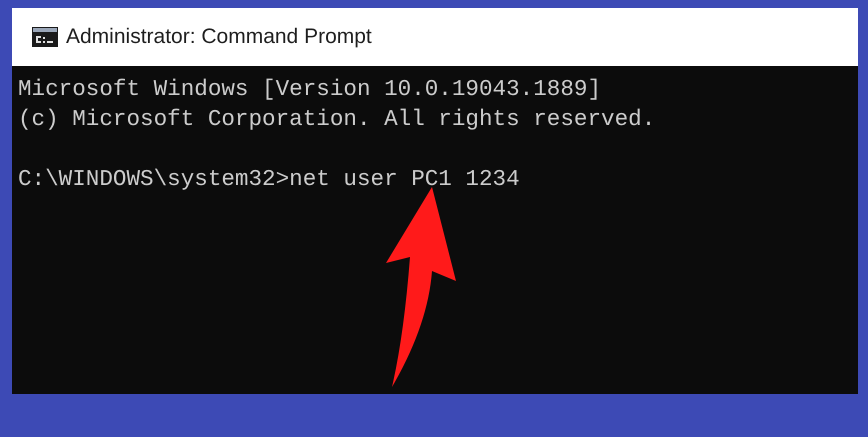 The height and width of the screenshot is (437, 868). What do you see at coordinates (45, 37) in the screenshot?
I see `console-icon` at bounding box center [45, 37].